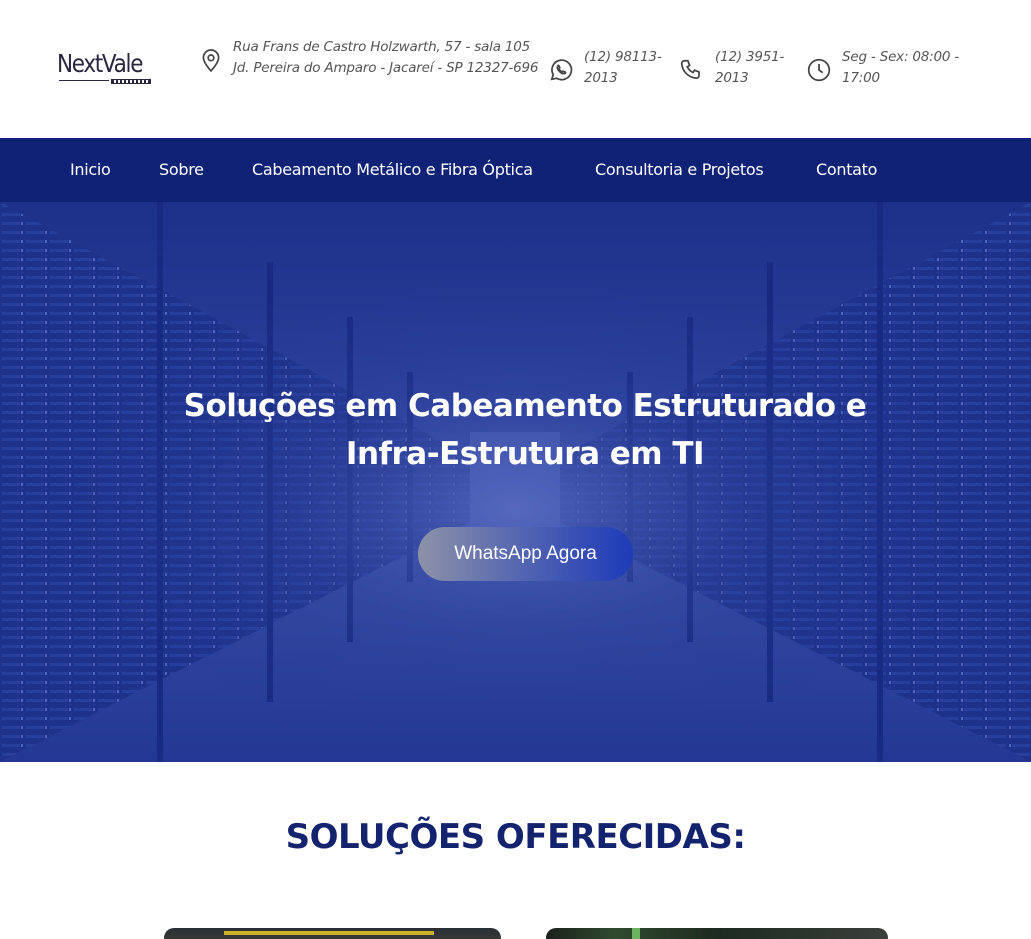  Describe the element at coordinates (690, 69) in the screenshot. I see `phone-icon` at that location.